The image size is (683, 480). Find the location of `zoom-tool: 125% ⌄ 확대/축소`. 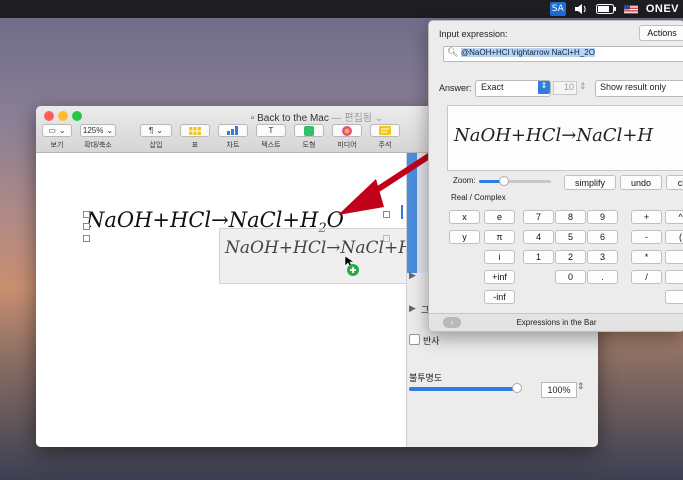

zoom-tool: 125% ⌄ 확대/축소 is located at coordinates (98, 137).